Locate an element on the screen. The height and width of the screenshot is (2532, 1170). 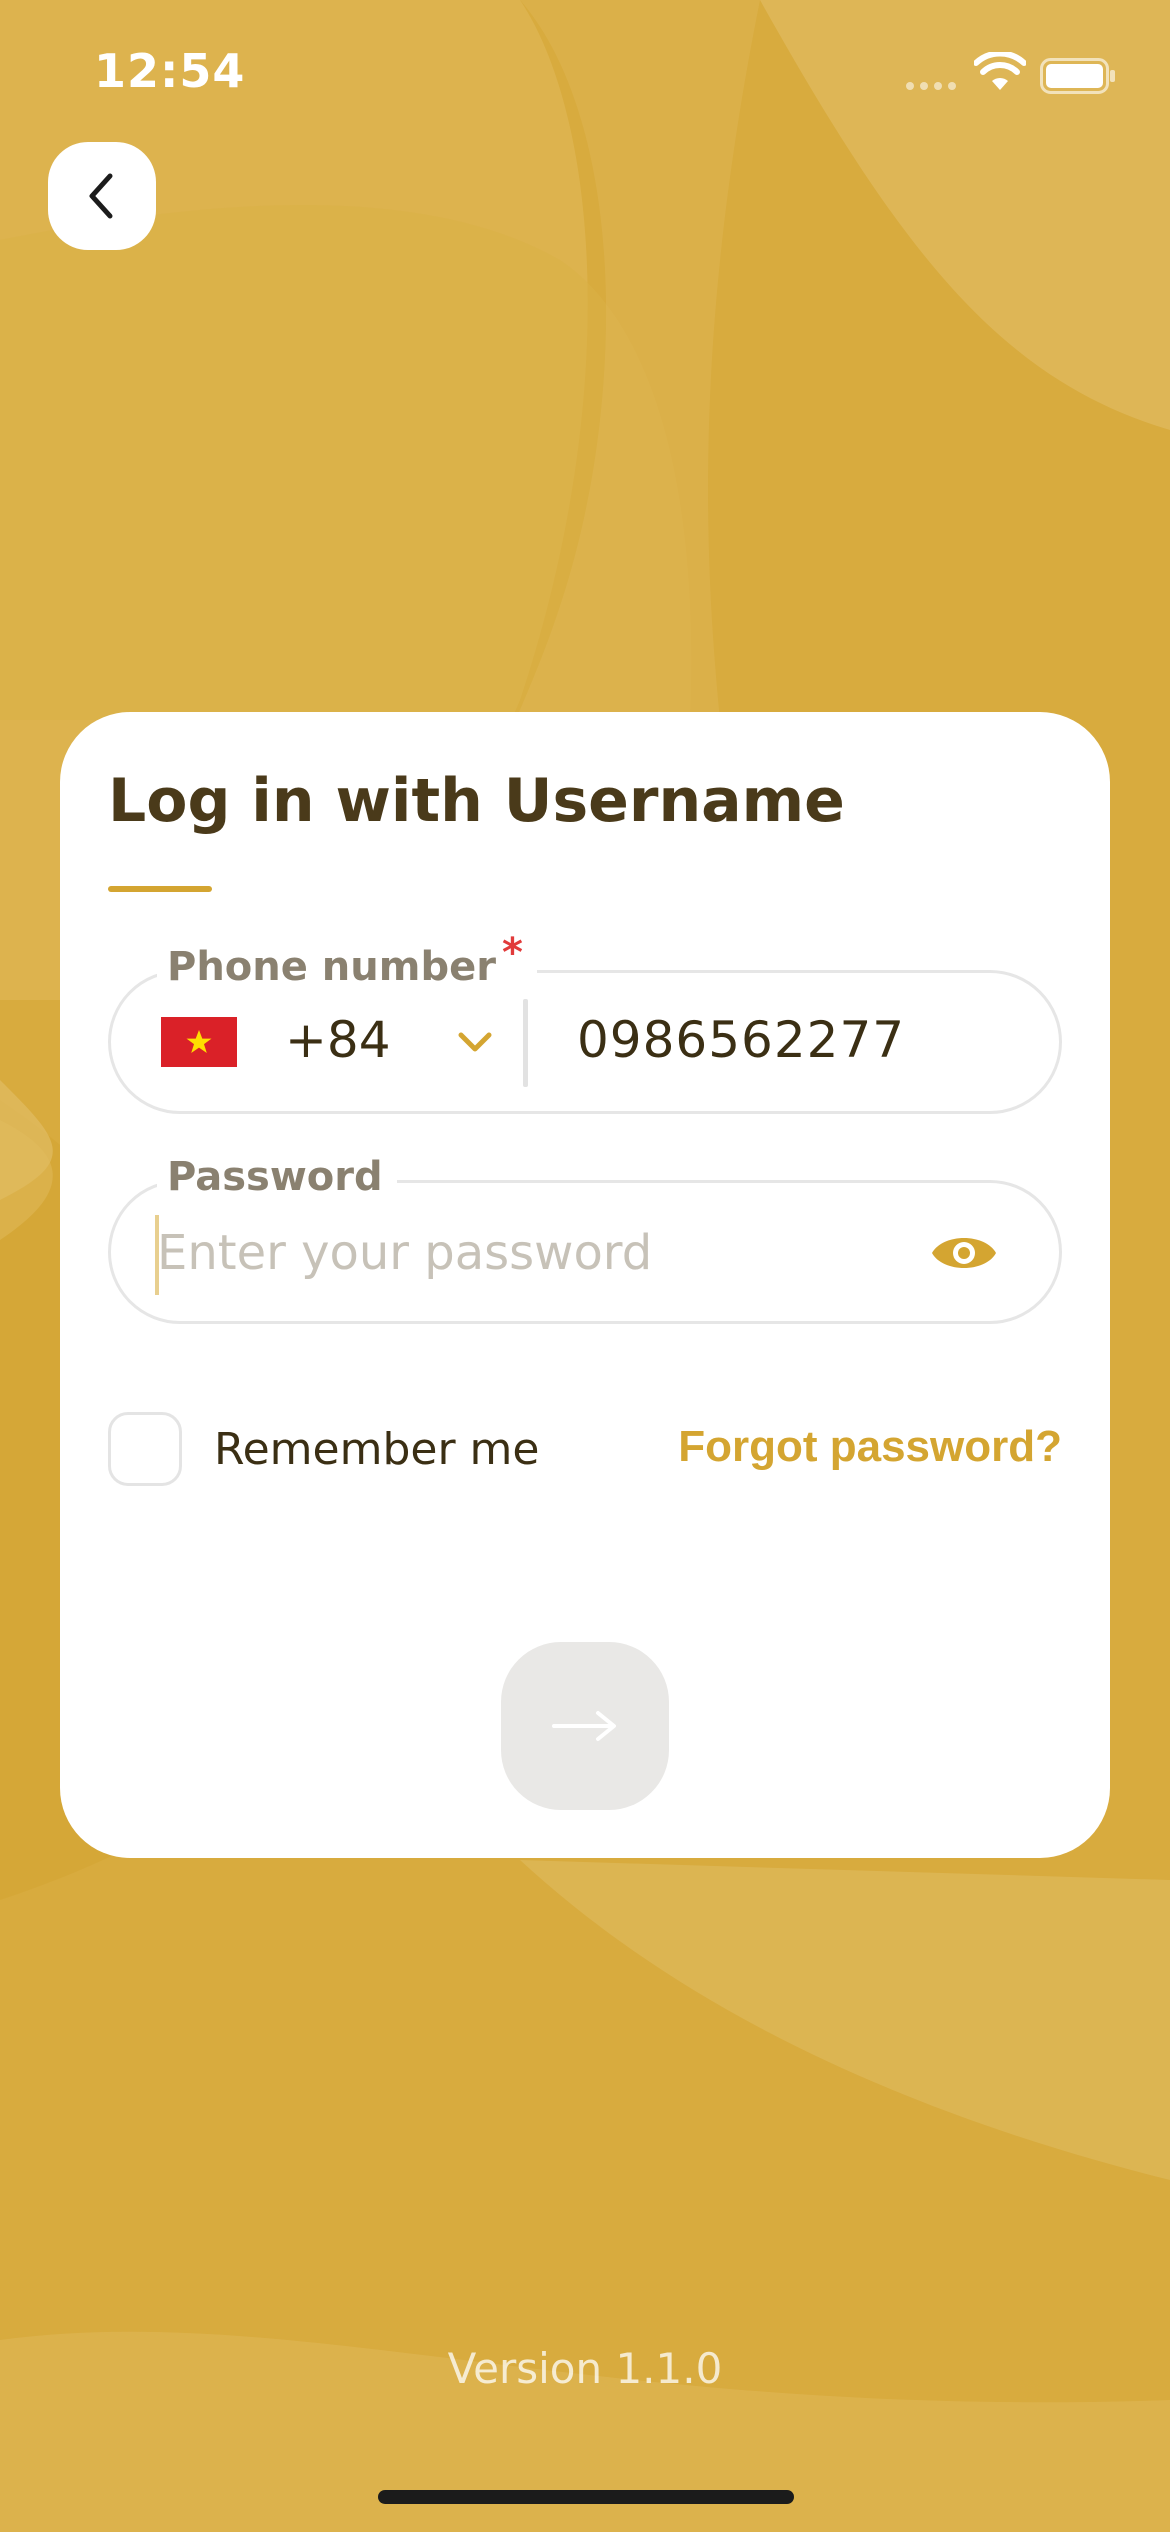
app-version: Version 1.1.0 is located at coordinates (585, 2368).